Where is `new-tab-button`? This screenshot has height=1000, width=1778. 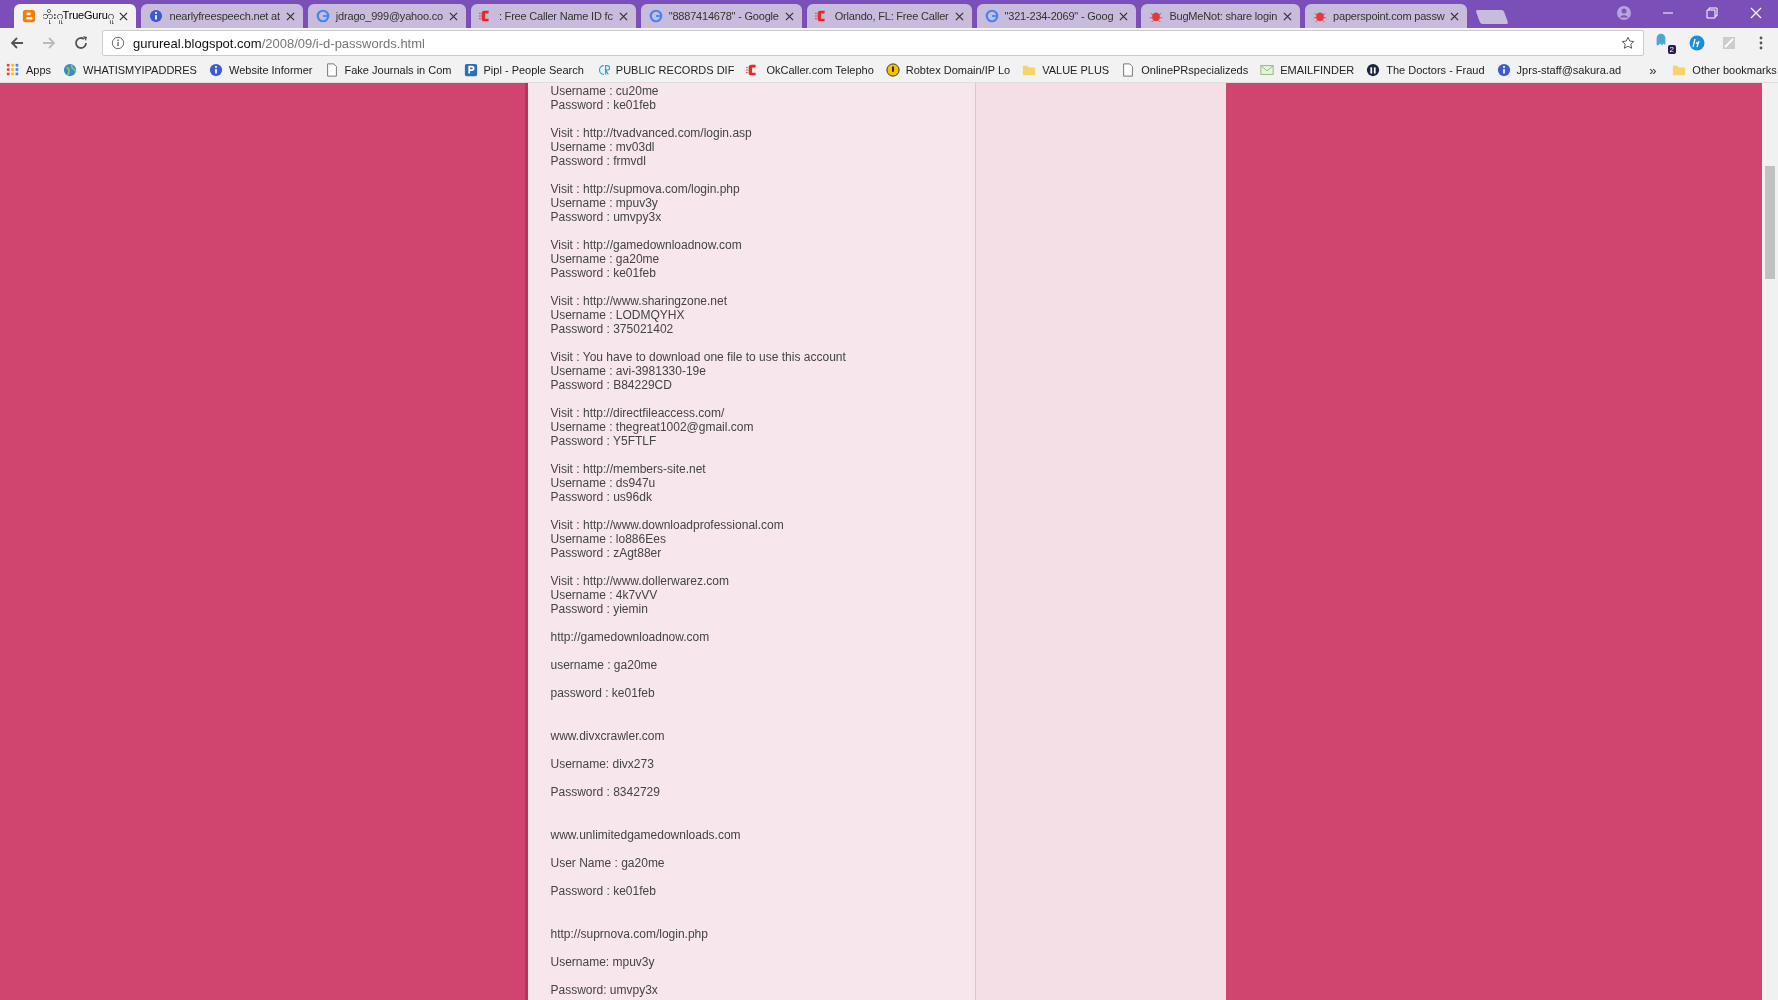
new-tab-button is located at coordinates (1492, 17).